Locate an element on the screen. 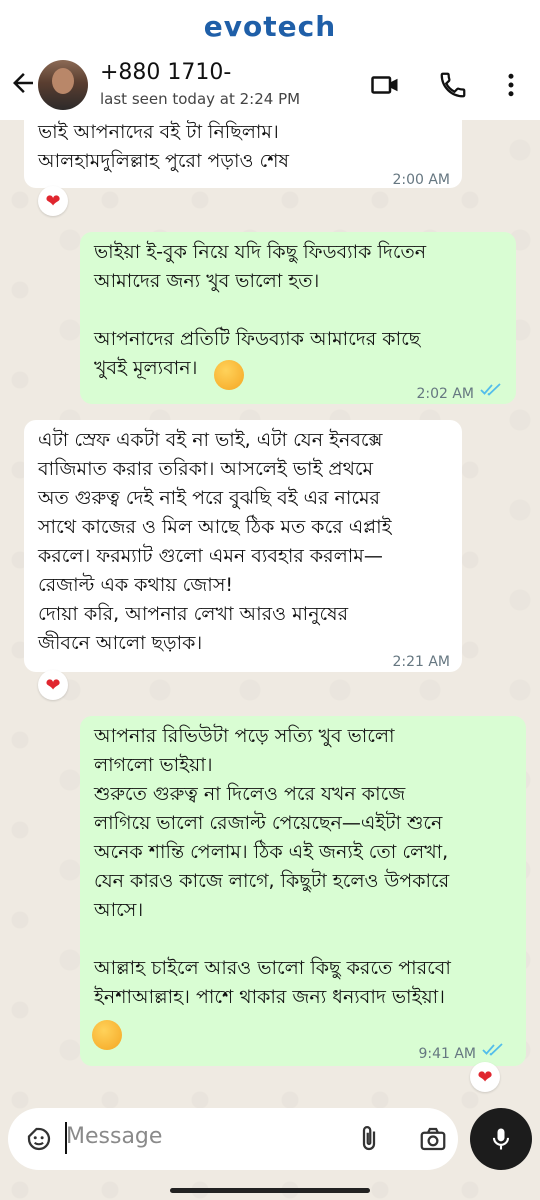 The width and height of the screenshot is (540, 1200). home-indicator is located at coordinates (270, 1190).